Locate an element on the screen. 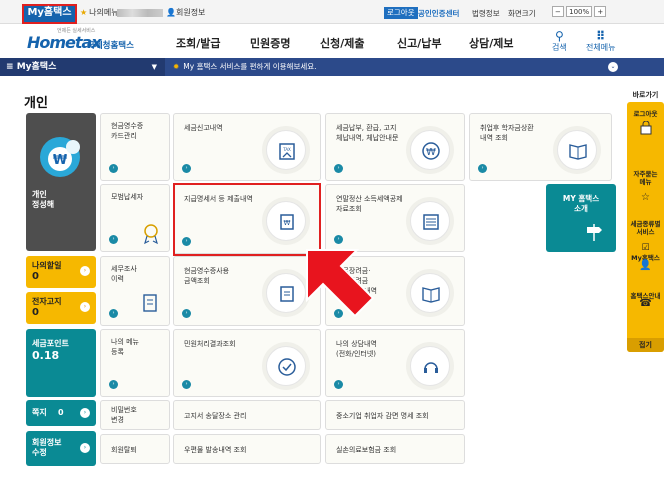 This screenshot has width=664, height=488. search-button: ⚲ 검색 is located at coordinates (559, 41).